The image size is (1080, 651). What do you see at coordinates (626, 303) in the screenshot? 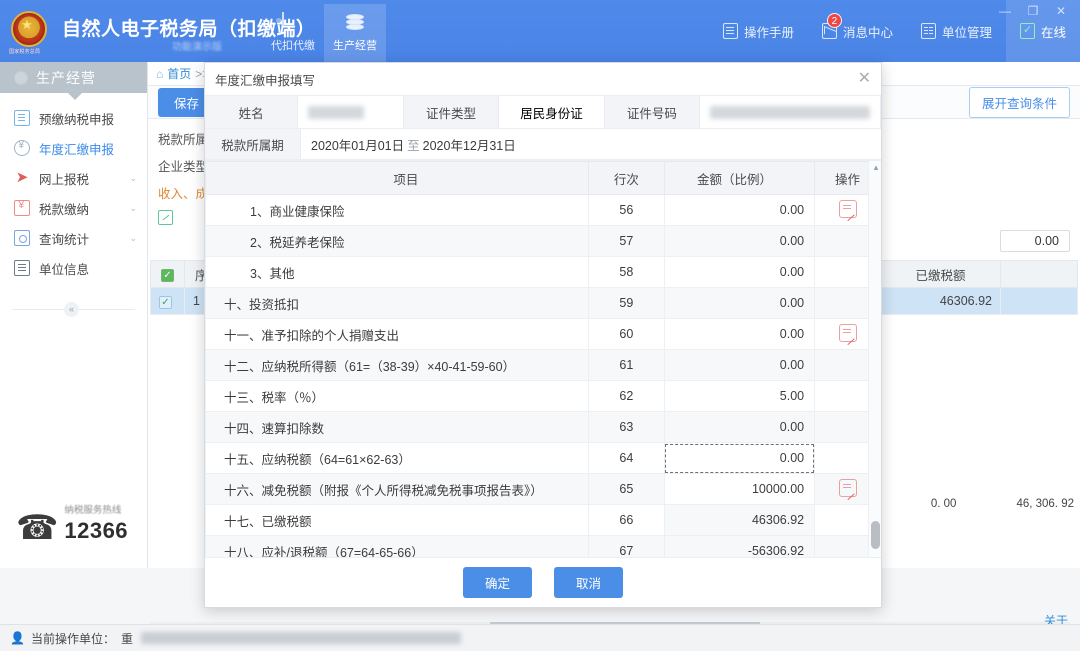
I see `row-line: 59` at bounding box center [626, 303].